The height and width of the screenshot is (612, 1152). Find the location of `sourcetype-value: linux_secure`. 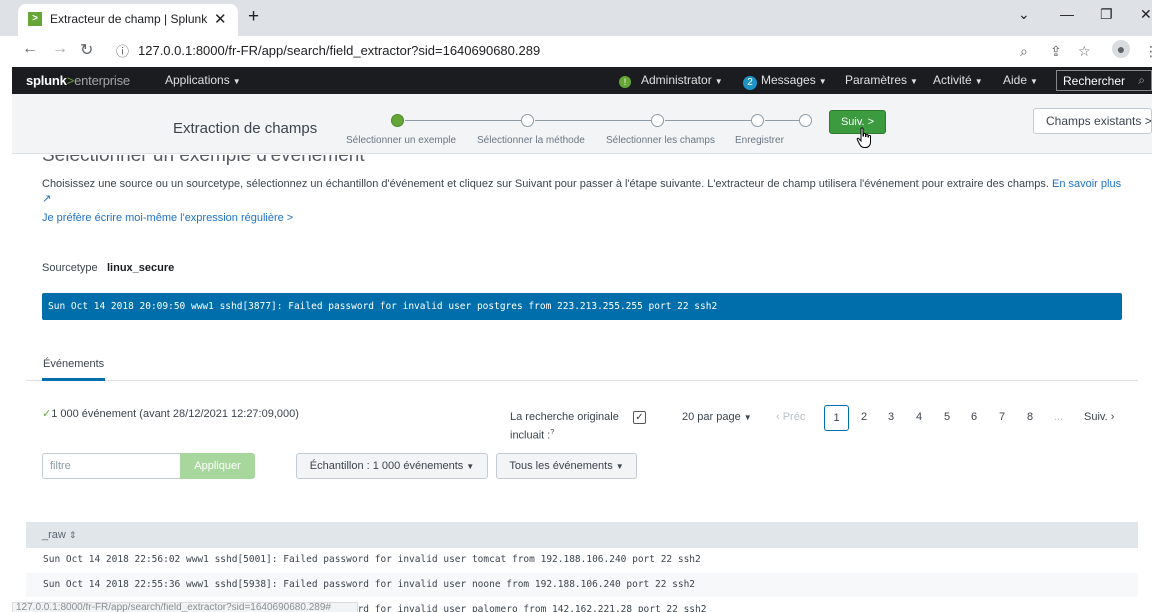

sourcetype-value: linux_secure is located at coordinates (140, 268).